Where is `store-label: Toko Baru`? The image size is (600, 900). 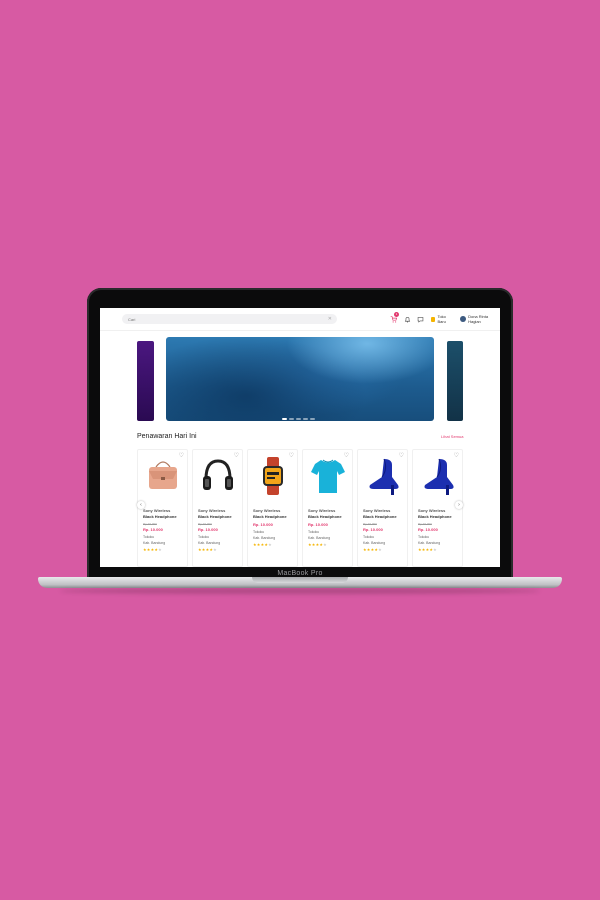 store-label: Toko Baru is located at coordinates (441, 319).